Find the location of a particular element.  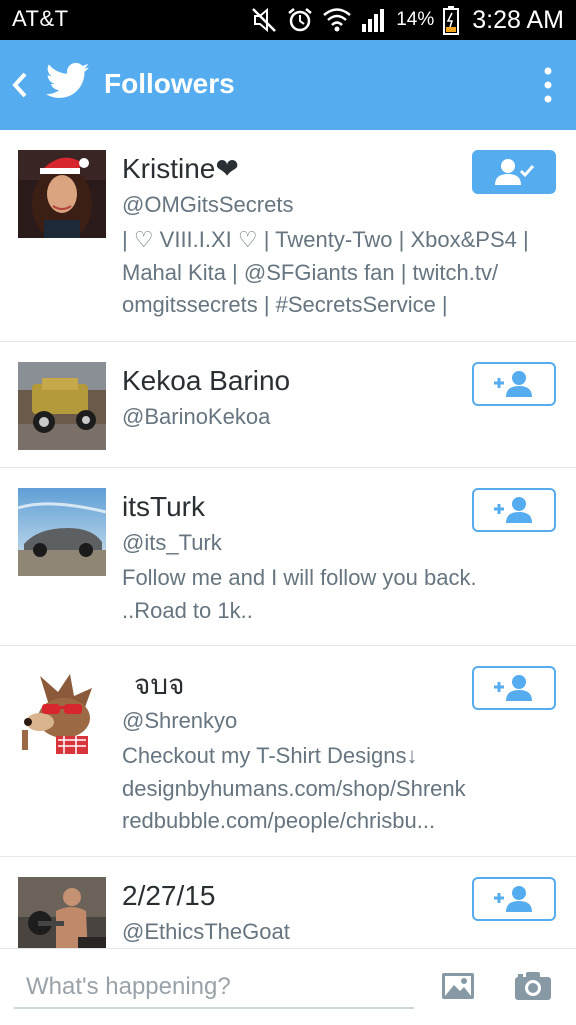

follower-row: Kekoa Barino @BarinoKekoa is located at coordinates (288, 405).